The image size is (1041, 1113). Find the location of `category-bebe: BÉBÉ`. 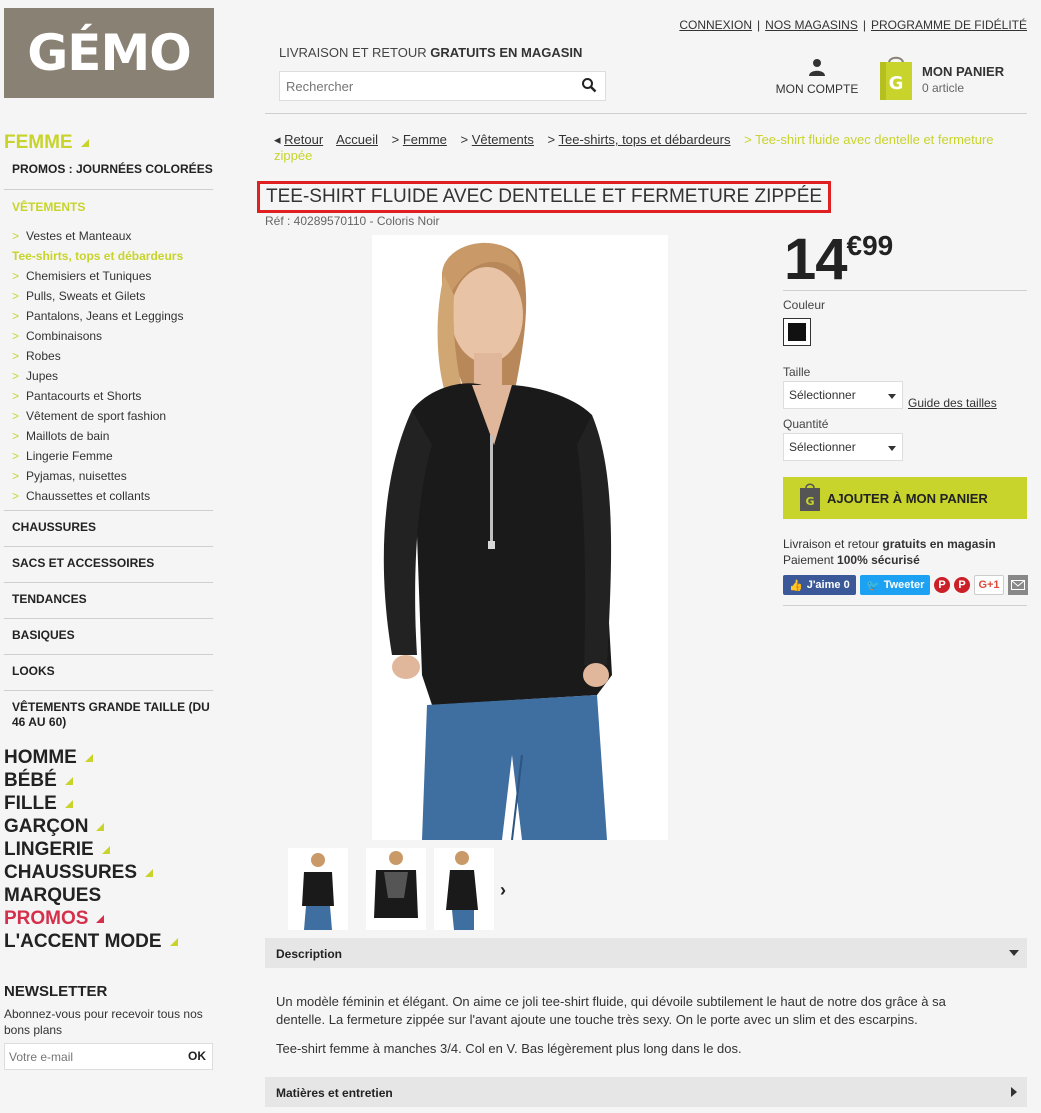

category-bebe: BÉBÉ is located at coordinates (91, 780).